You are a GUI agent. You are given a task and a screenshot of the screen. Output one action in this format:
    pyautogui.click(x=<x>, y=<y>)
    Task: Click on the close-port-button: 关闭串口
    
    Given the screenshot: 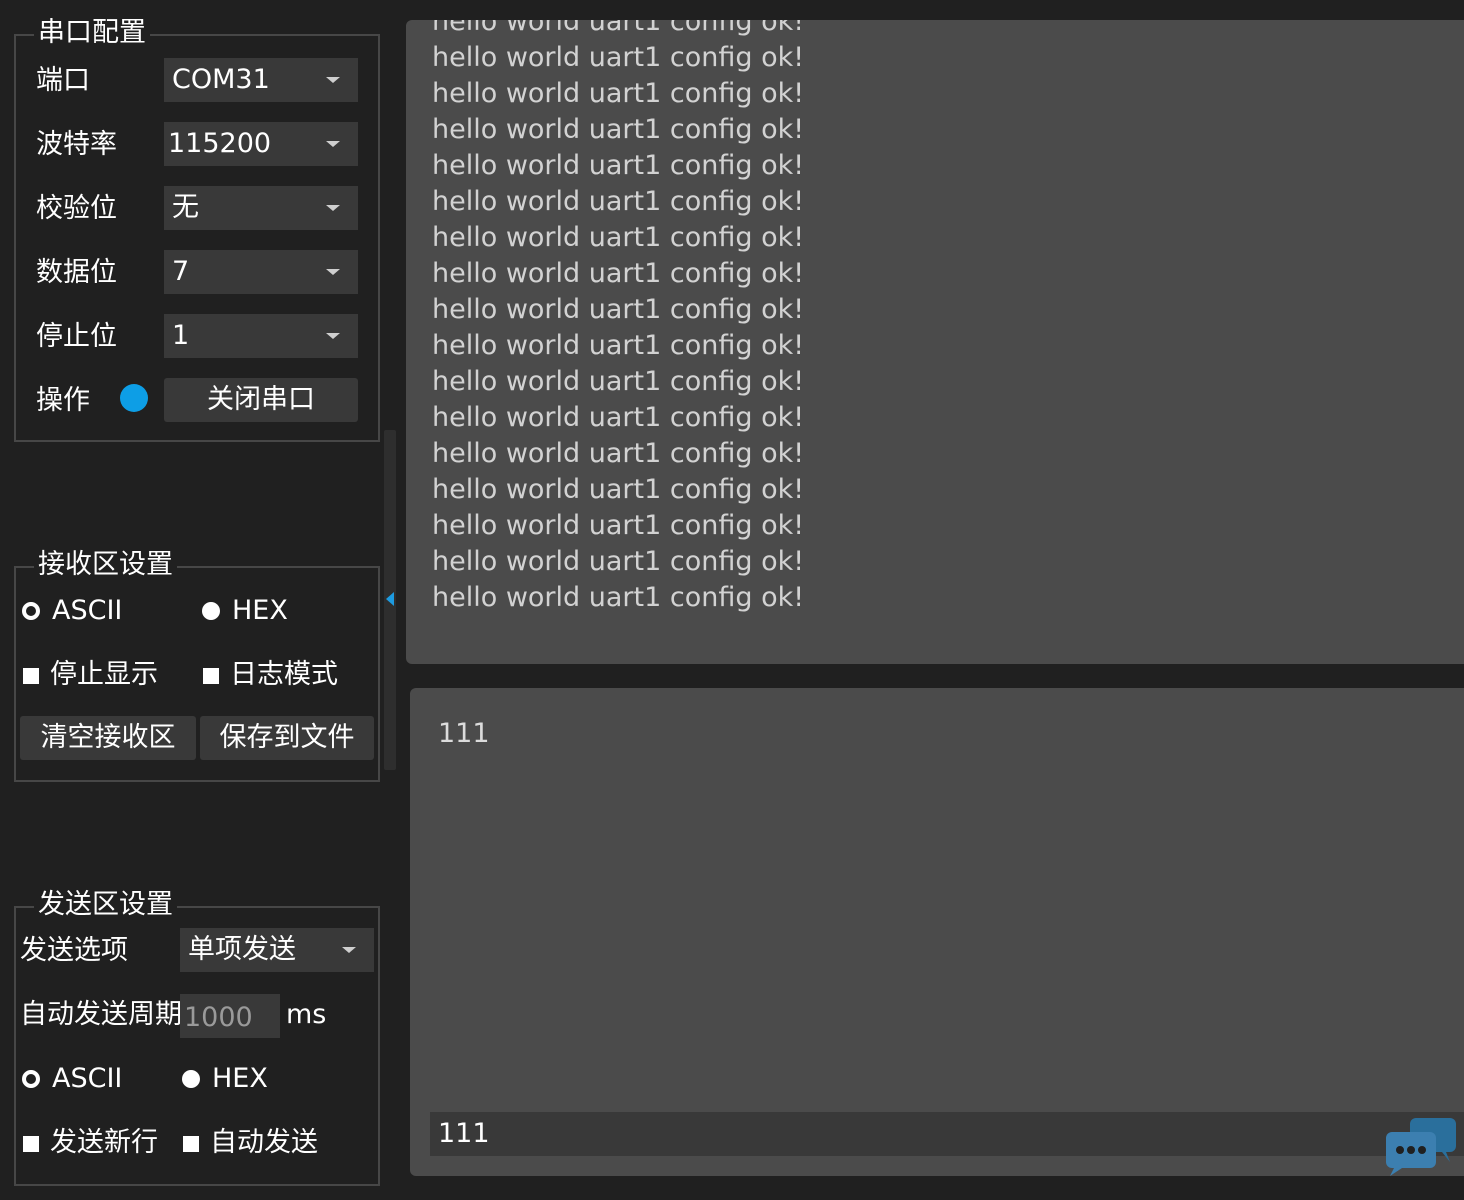 What is the action you would take?
    pyautogui.click(x=261, y=400)
    